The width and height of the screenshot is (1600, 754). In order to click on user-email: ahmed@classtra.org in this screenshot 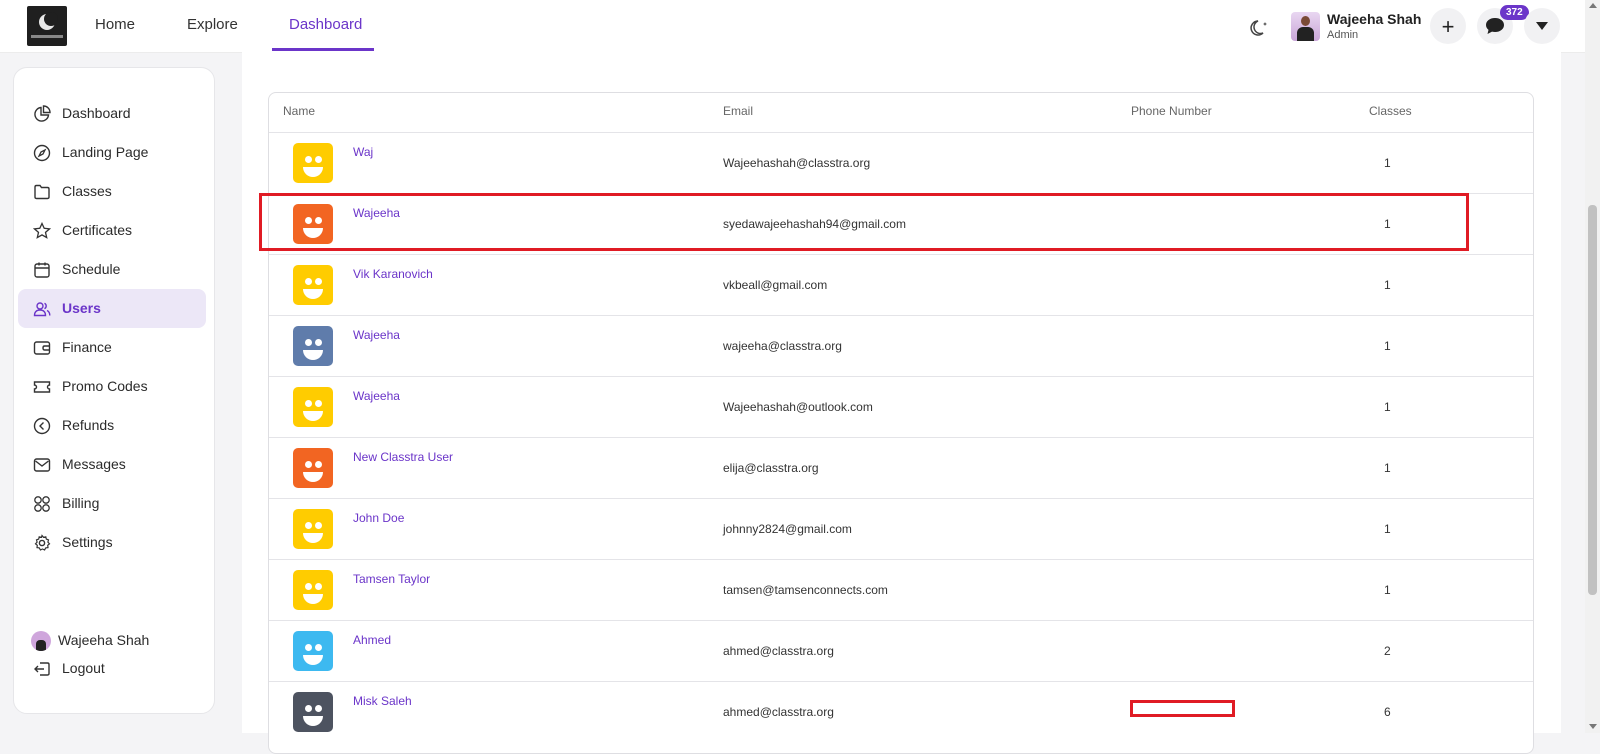, I will do `click(778, 712)`.